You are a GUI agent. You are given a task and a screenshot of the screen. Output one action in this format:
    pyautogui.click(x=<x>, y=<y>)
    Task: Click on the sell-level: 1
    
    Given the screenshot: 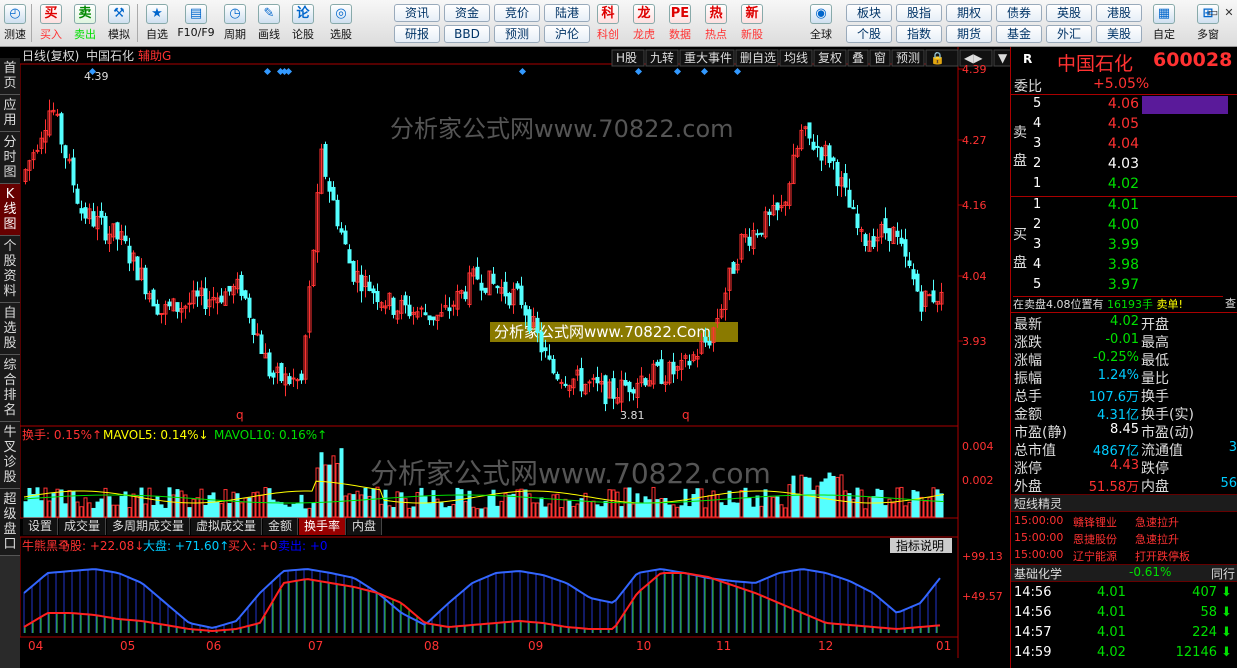 What is the action you would take?
    pyautogui.click(x=1037, y=183)
    